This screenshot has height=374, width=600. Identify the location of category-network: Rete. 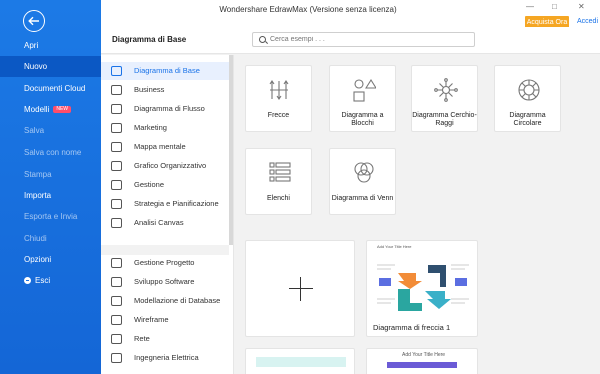
(165, 339).